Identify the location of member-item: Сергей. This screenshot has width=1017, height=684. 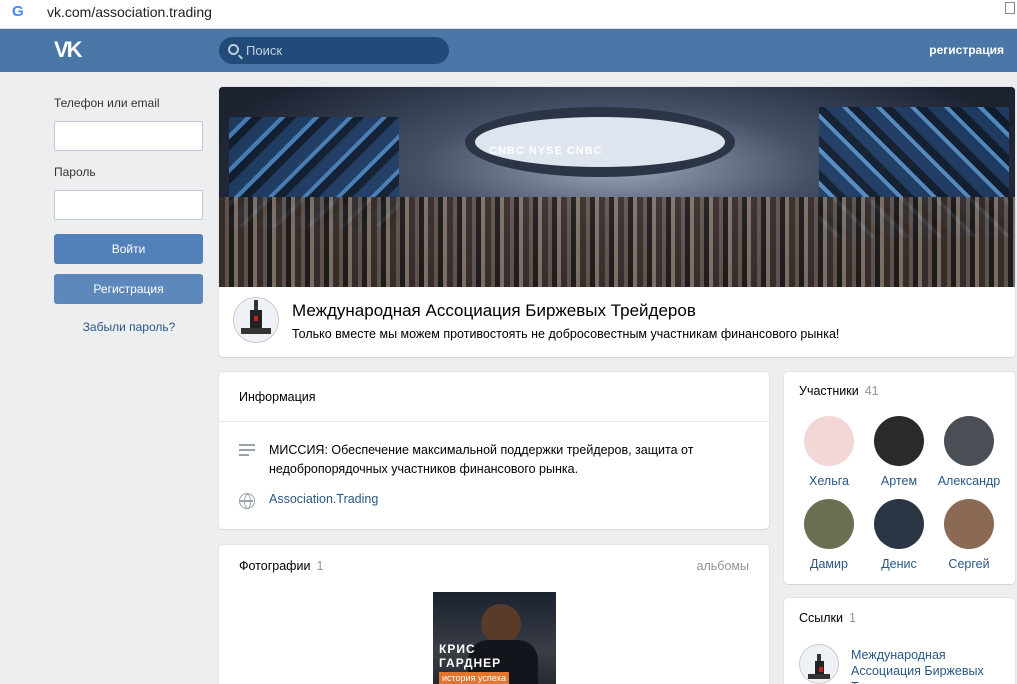
(969, 535).